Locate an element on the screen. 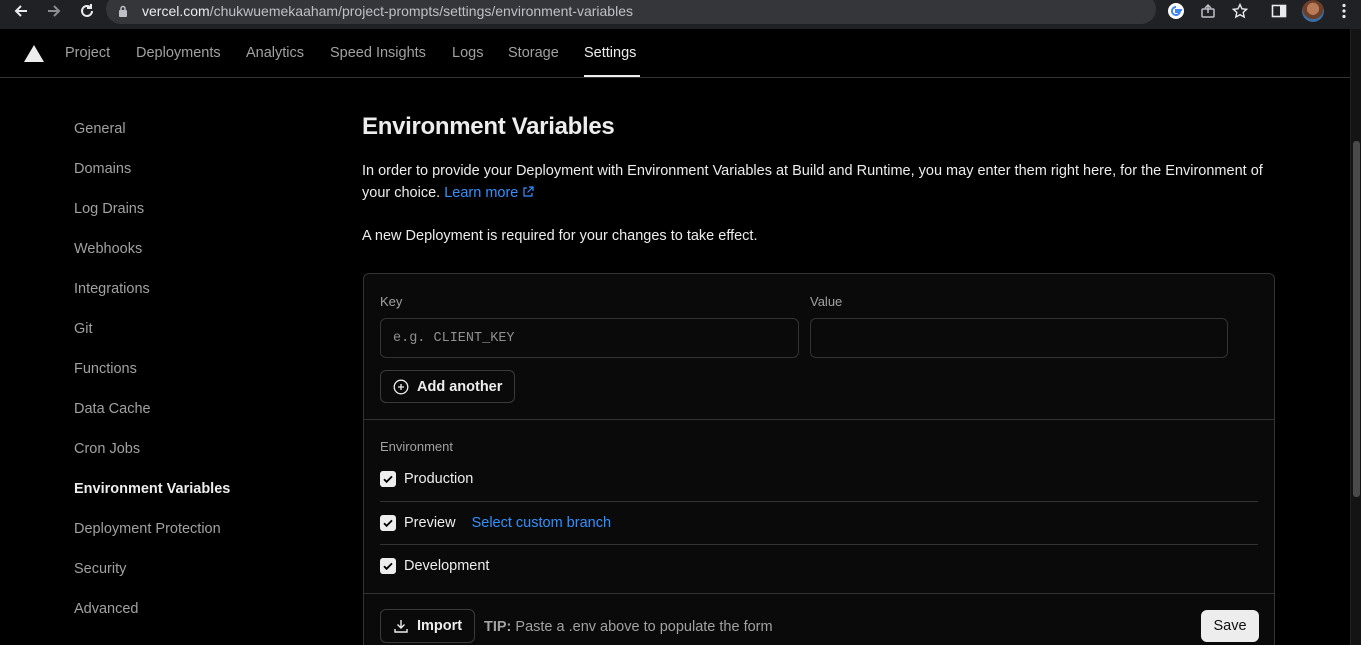 The image size is (1361, 645). sidebar-item-environment-variables: Environment Variables is located at coordinates (152, 489).